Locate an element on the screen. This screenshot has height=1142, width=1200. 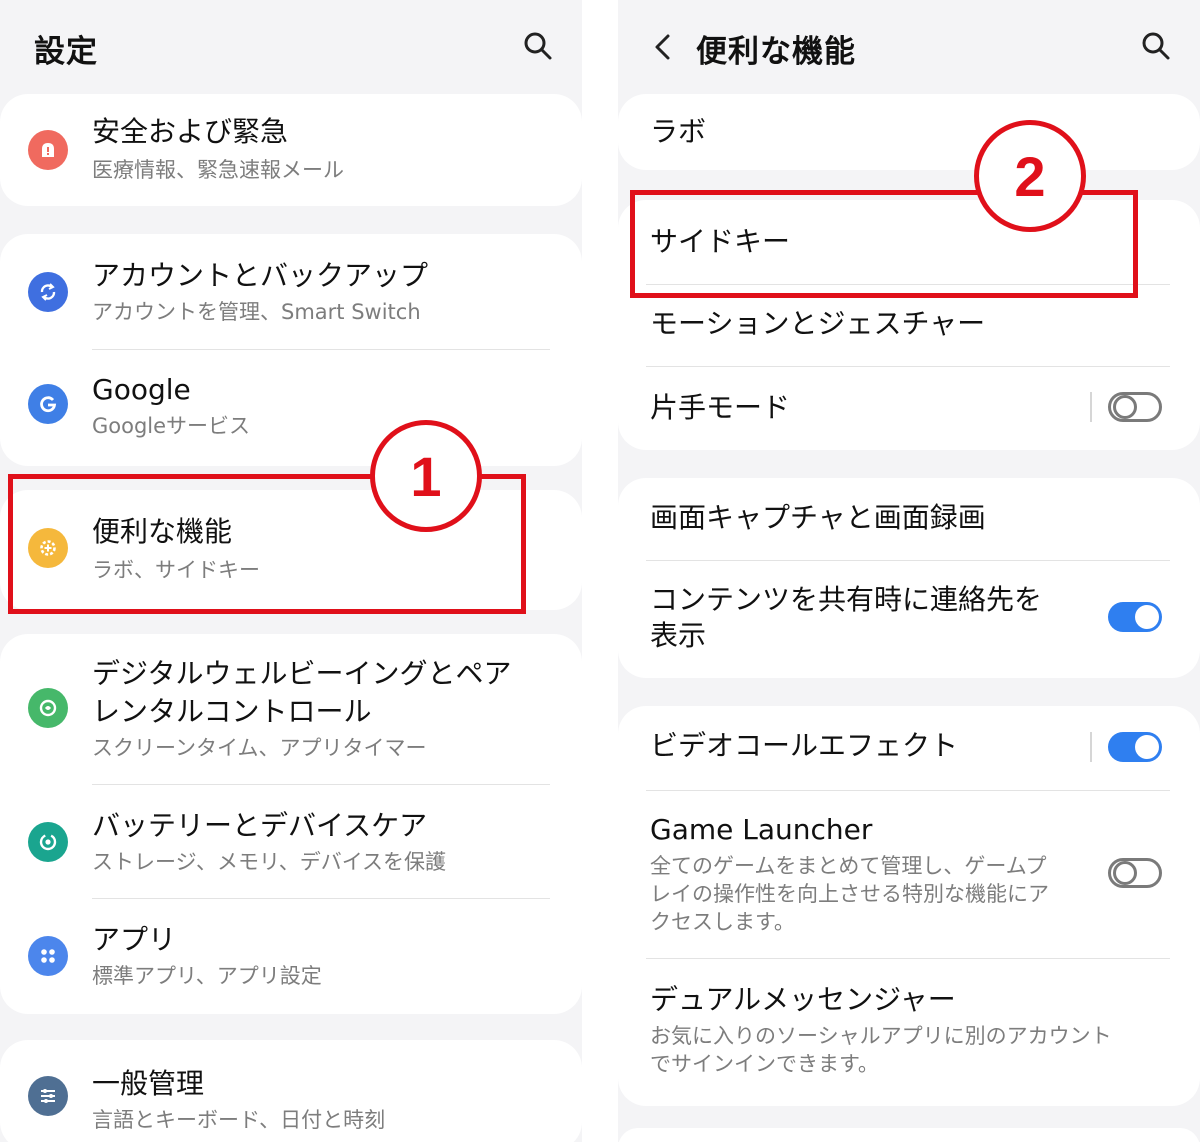
step-badge-1: 1 is located at coordinates (426, 476).